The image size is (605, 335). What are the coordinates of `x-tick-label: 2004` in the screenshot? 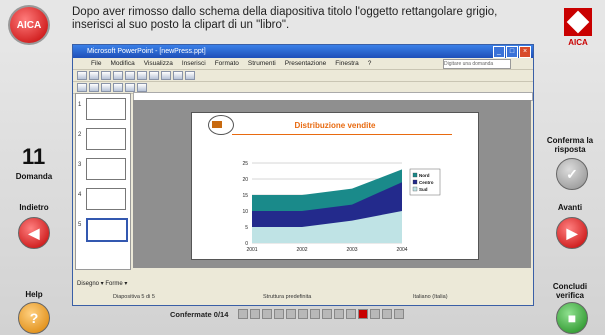 It's located at (401, 250).